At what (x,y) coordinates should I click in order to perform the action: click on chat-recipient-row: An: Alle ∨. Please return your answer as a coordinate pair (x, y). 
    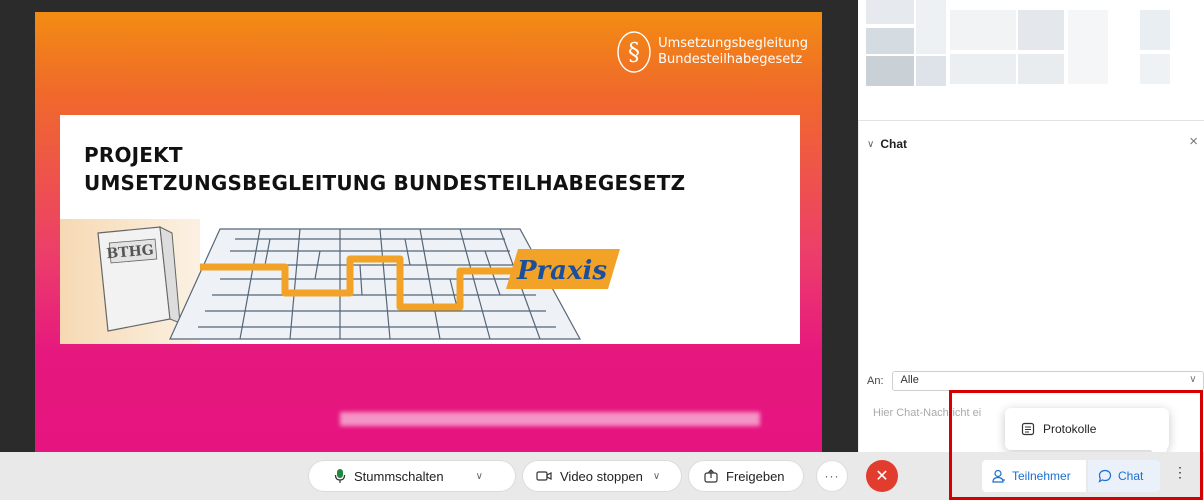
    Looking at the image, I should click on (1035, 381).